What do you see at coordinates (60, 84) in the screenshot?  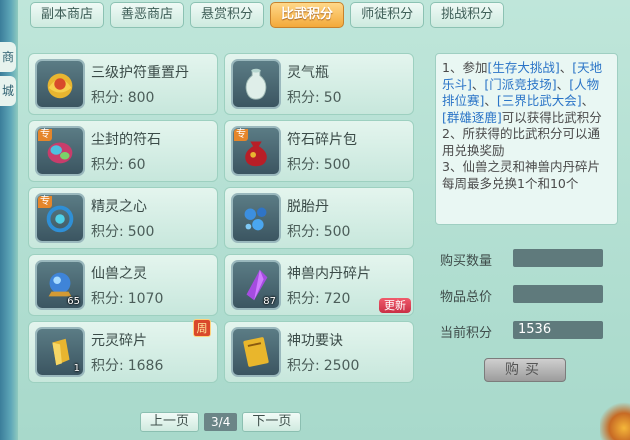 I see `lotus-pill-icon` at bounding box center [60, 84].